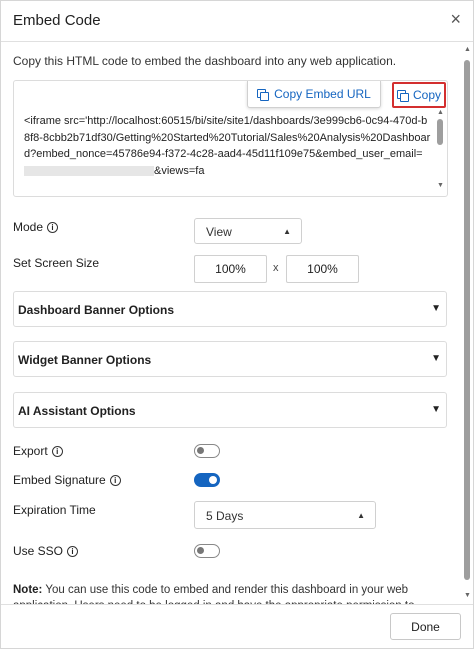  Describe the element at coordinates (30, 451) in the screenshot. I see `export-label-text: Export` at that location.